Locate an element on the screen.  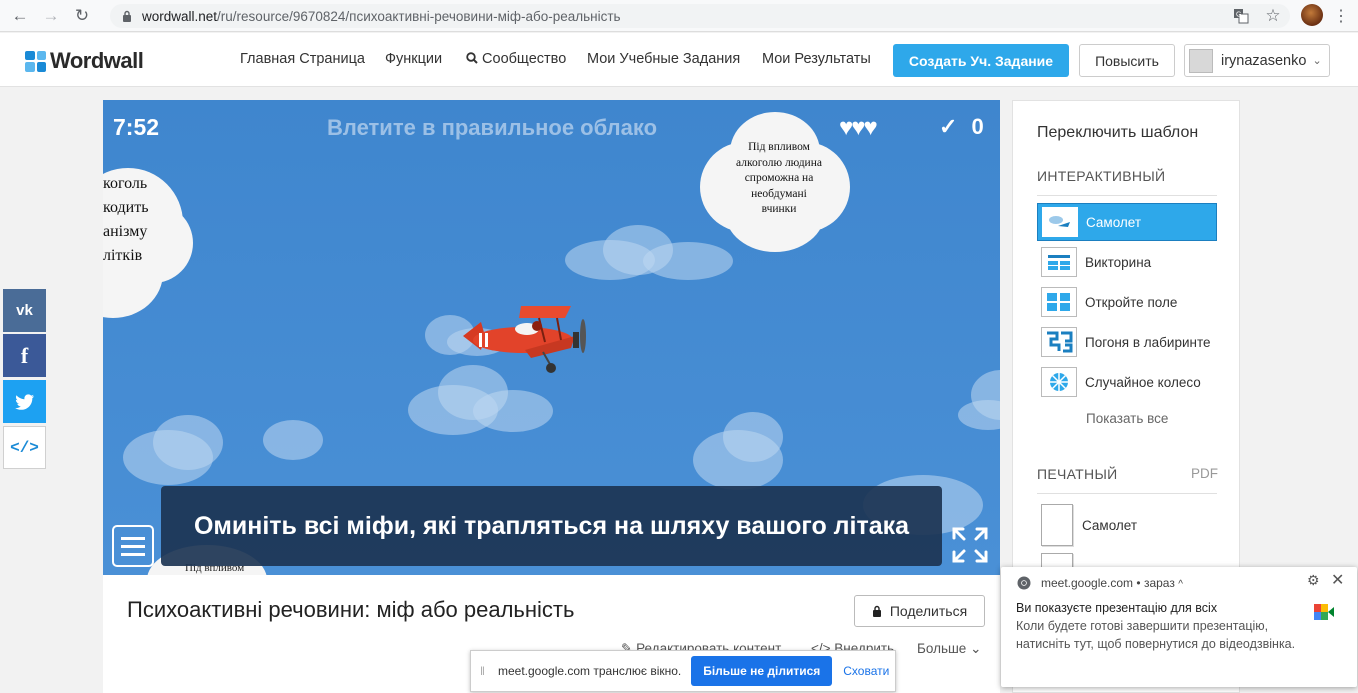
answer-line: алкоголю людина is located at coordinates (779, 162).